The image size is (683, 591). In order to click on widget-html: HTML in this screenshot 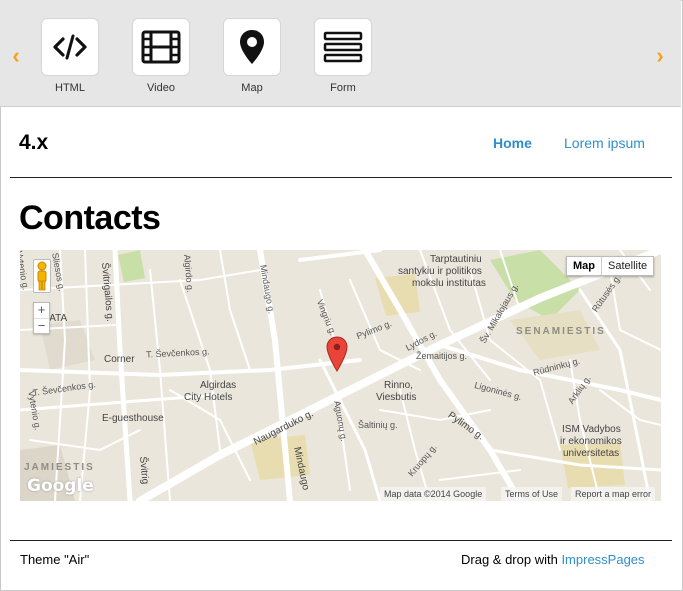, I will do `click(70, 56)`.